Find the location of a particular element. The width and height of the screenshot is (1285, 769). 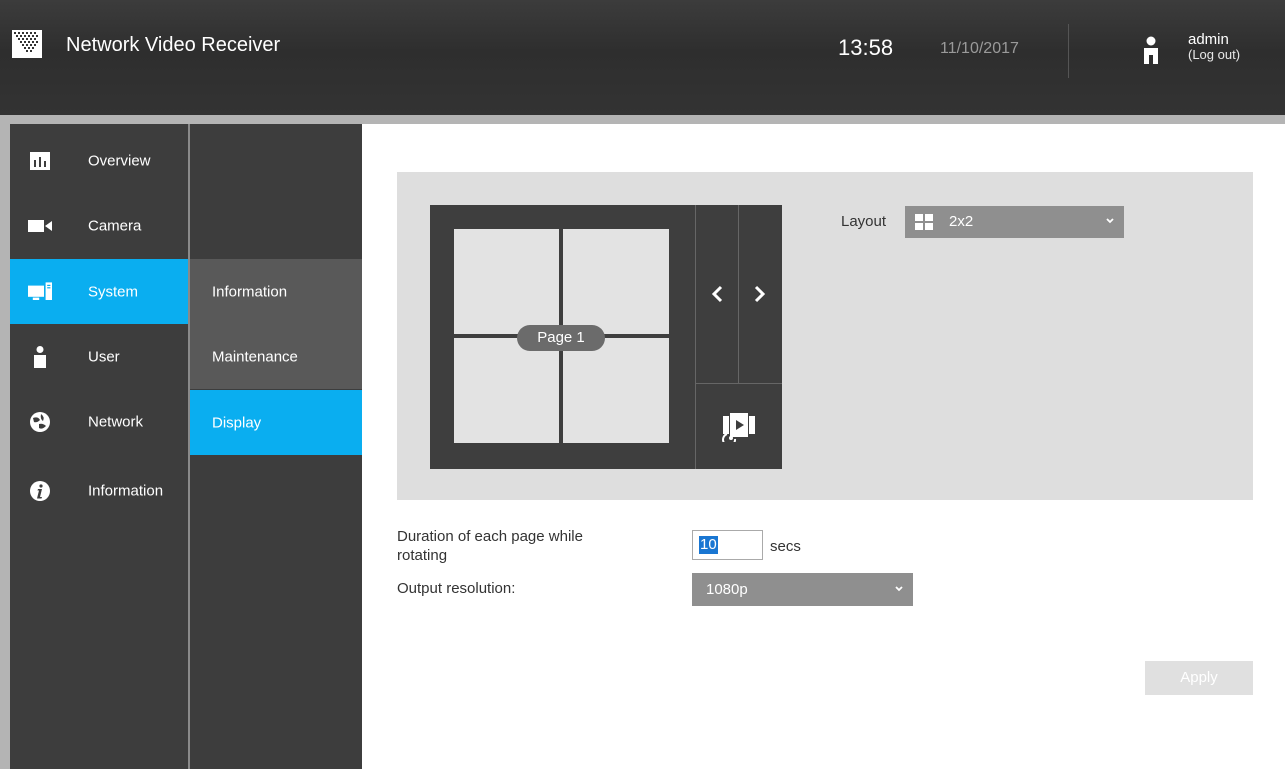

resolution-select-value: 1080p is located at coordinates (727, 589).